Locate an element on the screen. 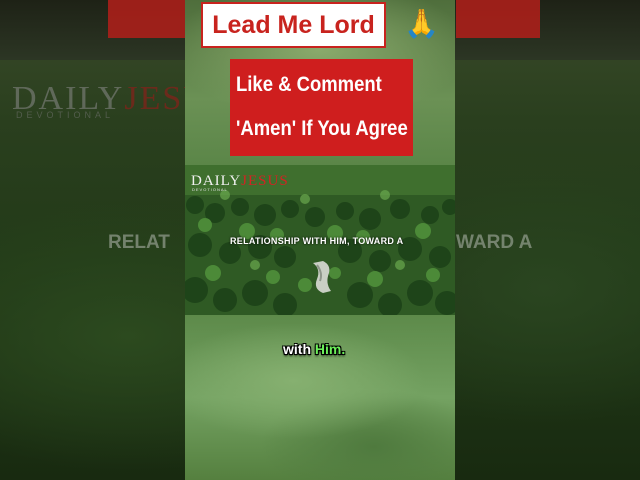  subtitle-word-highlight: Him. is located at coordinates (330, 349).